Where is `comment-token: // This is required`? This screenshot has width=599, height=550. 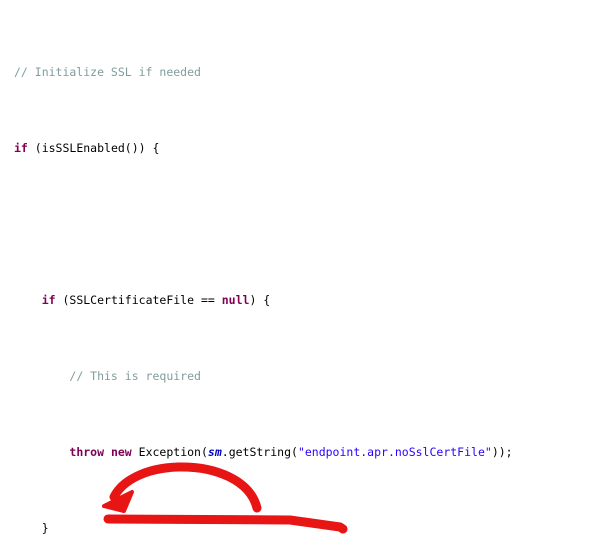 comment-token: // This is required is located at coordinates (135, 376).